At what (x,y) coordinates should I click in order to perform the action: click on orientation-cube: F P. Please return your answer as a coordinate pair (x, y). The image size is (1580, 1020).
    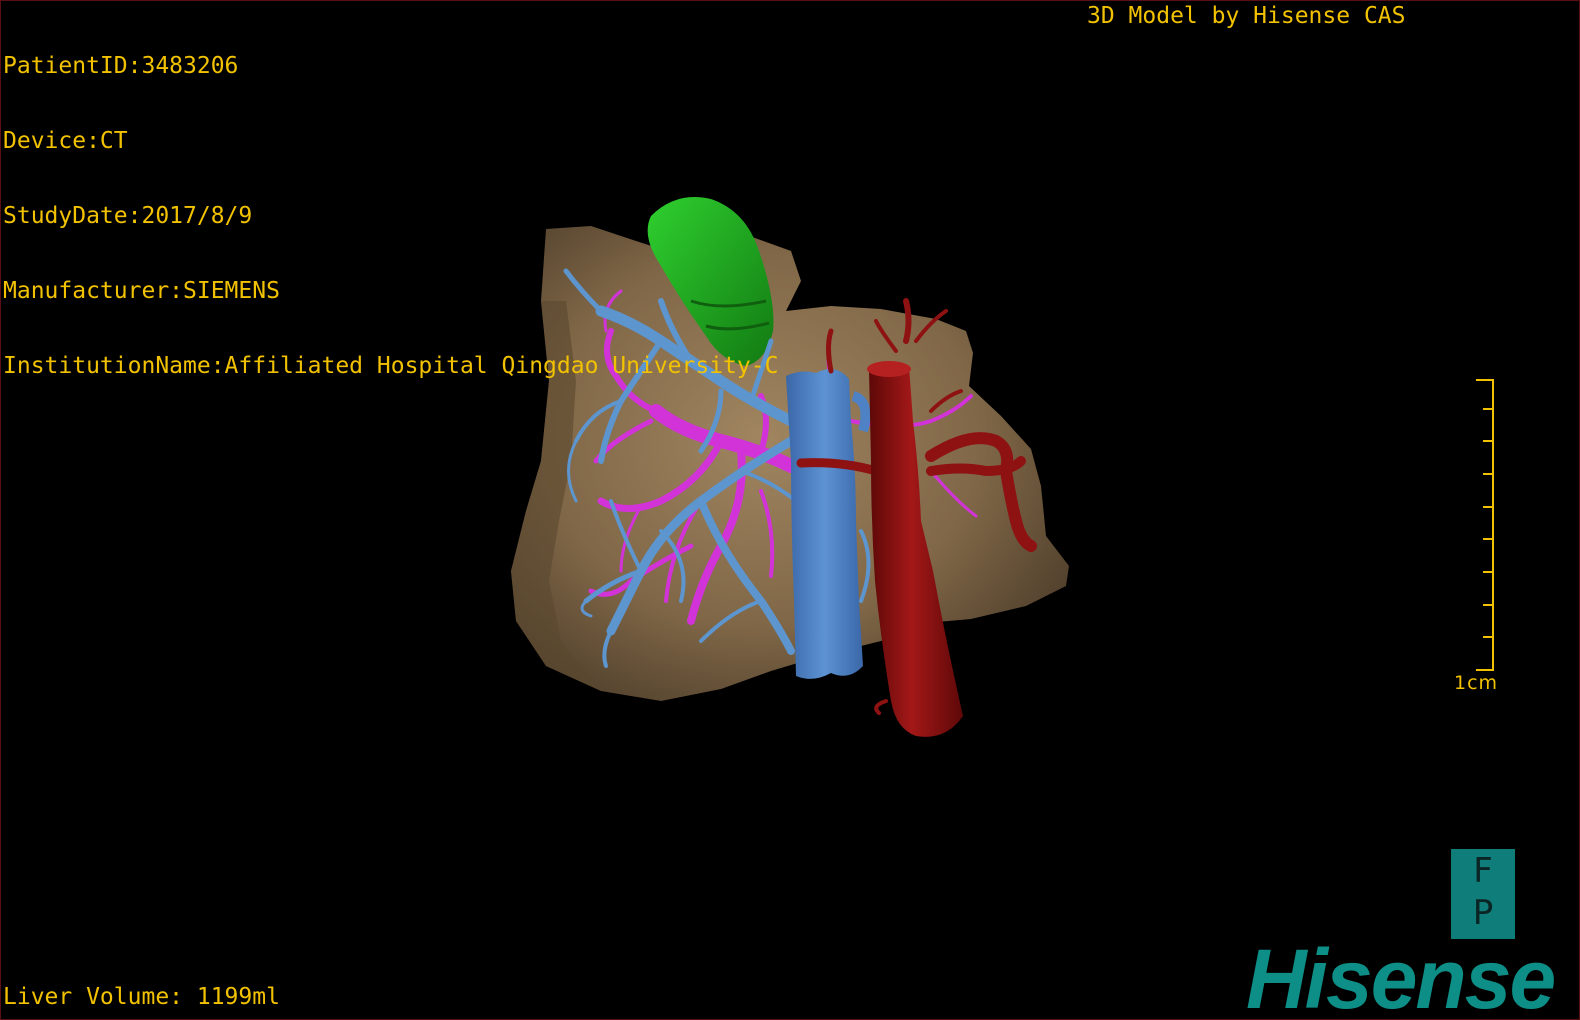
    Looking at the image, I should click on (1483, 894).